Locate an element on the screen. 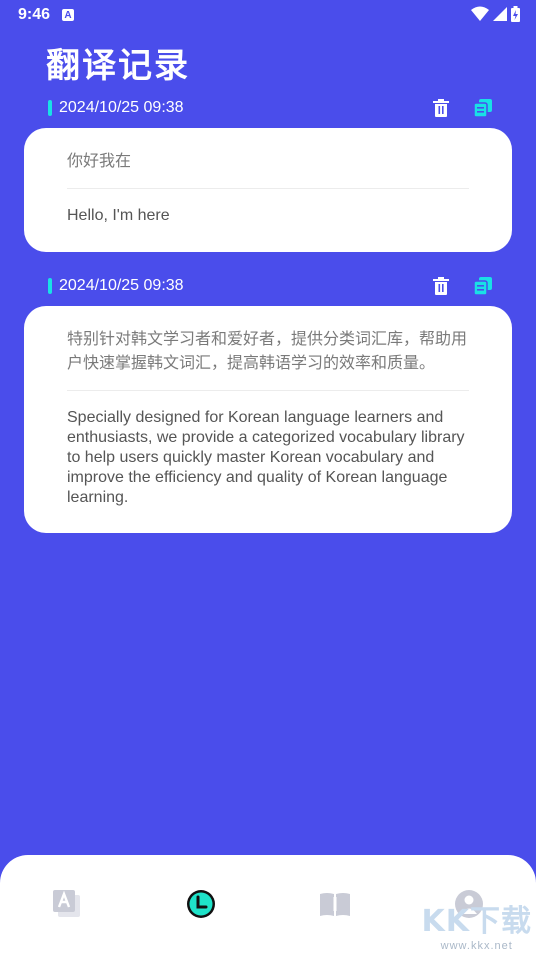 Image resolution: width=536 pixels, height=954 pixels. nav-translate is located at coordinates (67, 904).